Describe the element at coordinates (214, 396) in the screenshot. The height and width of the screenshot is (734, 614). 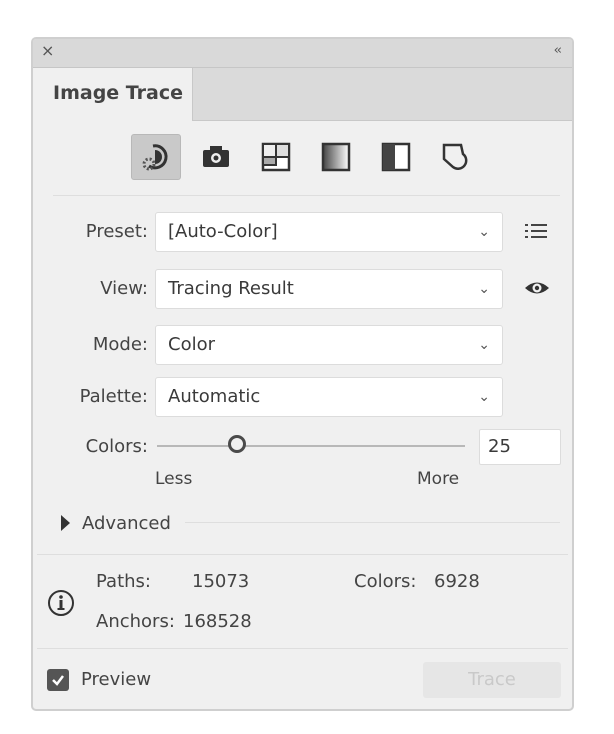
I see `palette-value: Automatic` at that location.